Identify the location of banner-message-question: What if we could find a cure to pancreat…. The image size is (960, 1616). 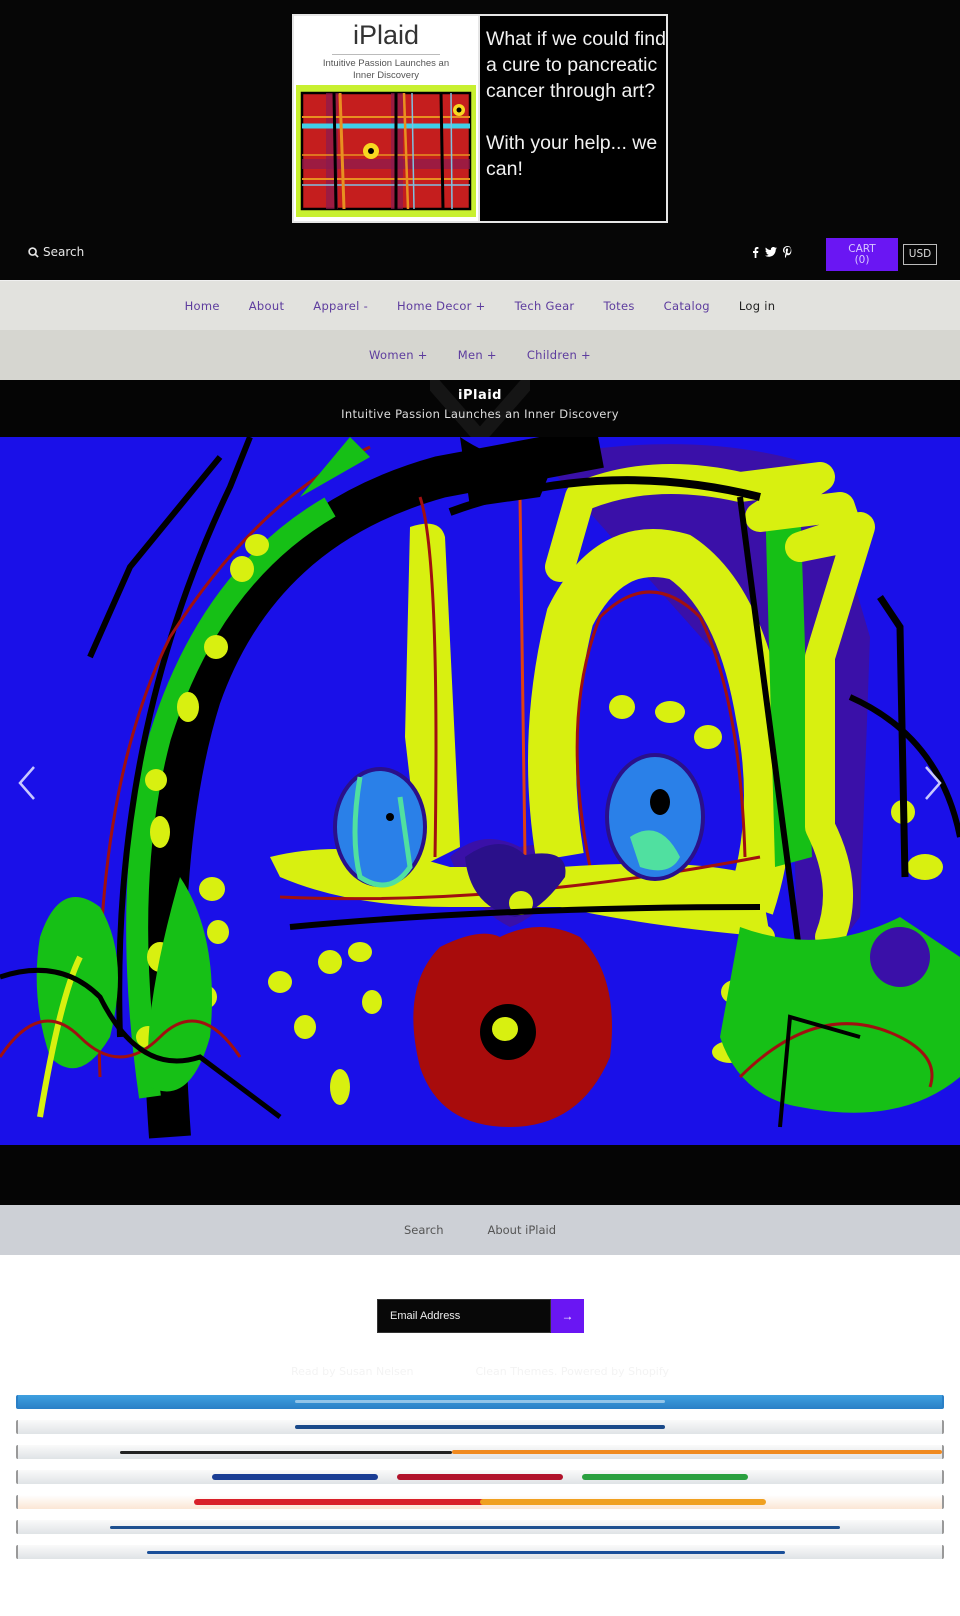
(576, 65).